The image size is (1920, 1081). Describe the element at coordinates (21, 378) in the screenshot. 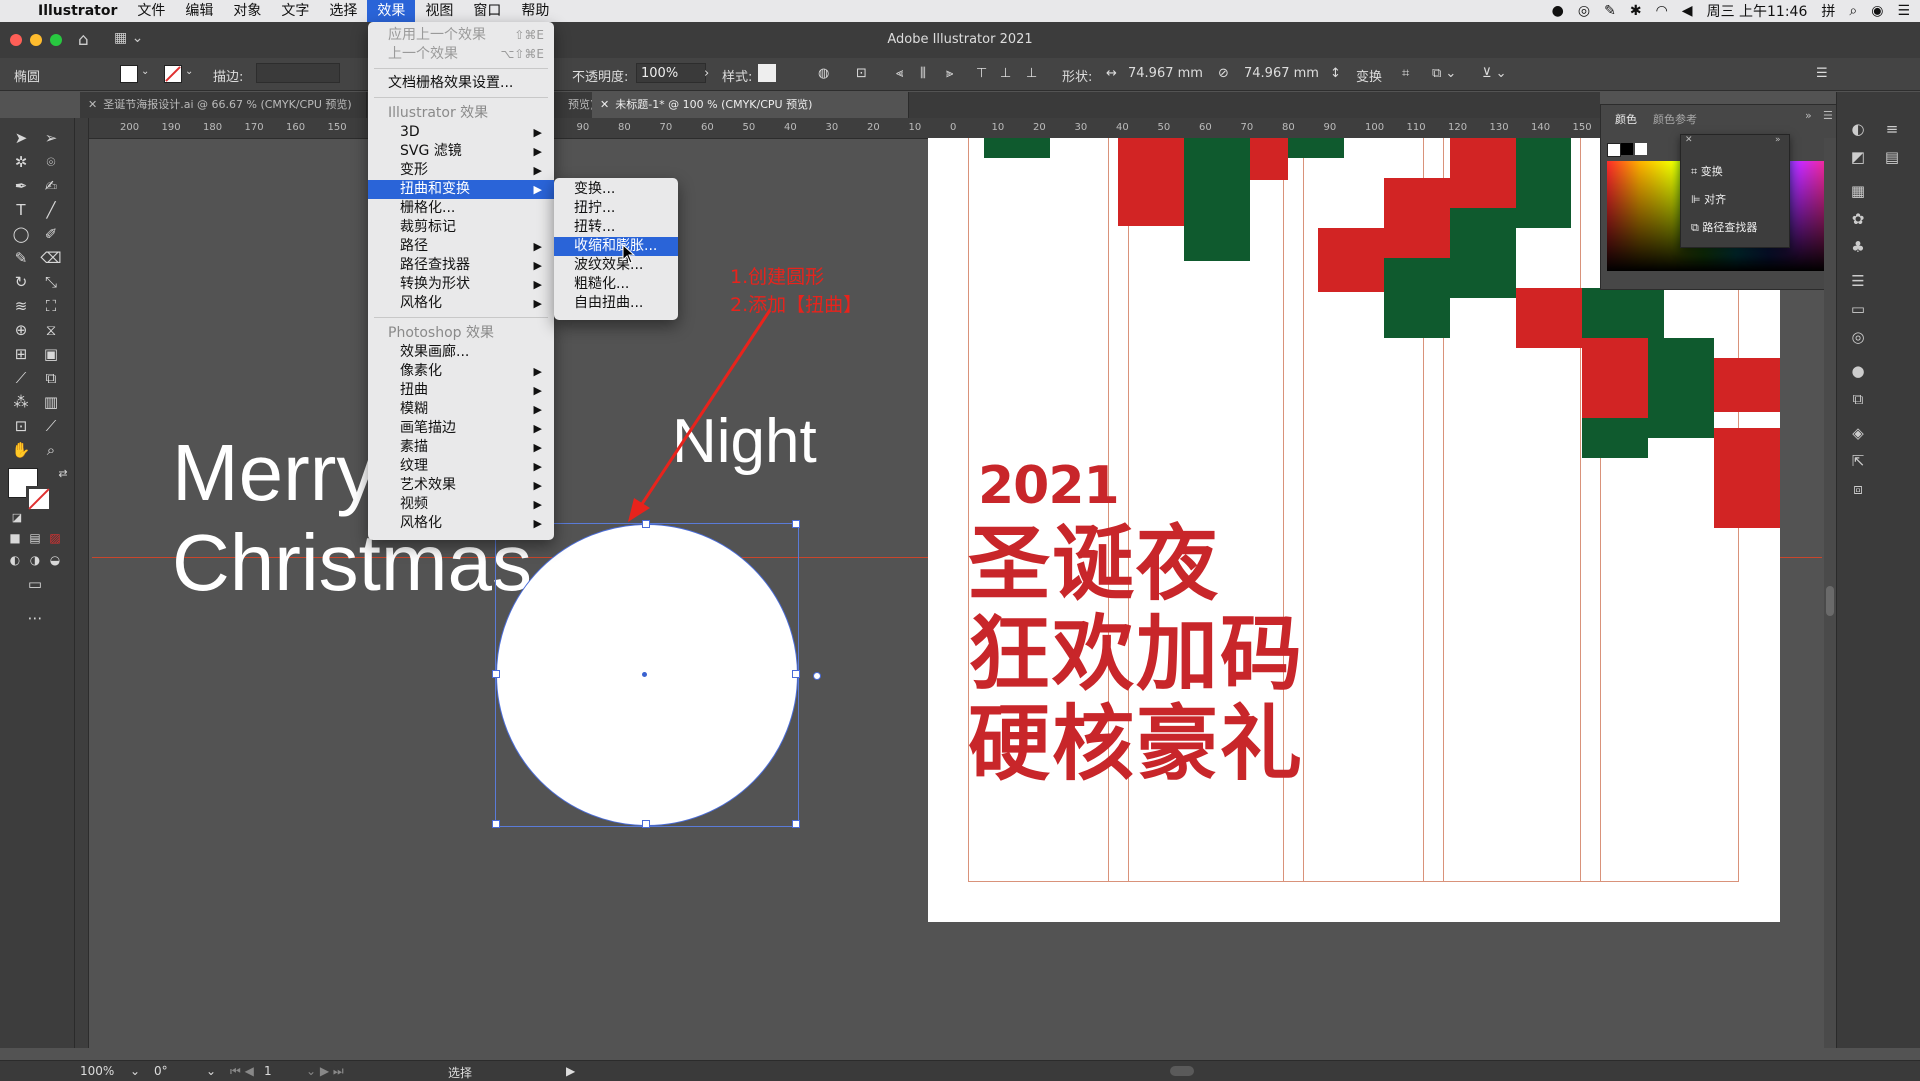

I see `eyedropper-tool-icon: ⟋` at that location.